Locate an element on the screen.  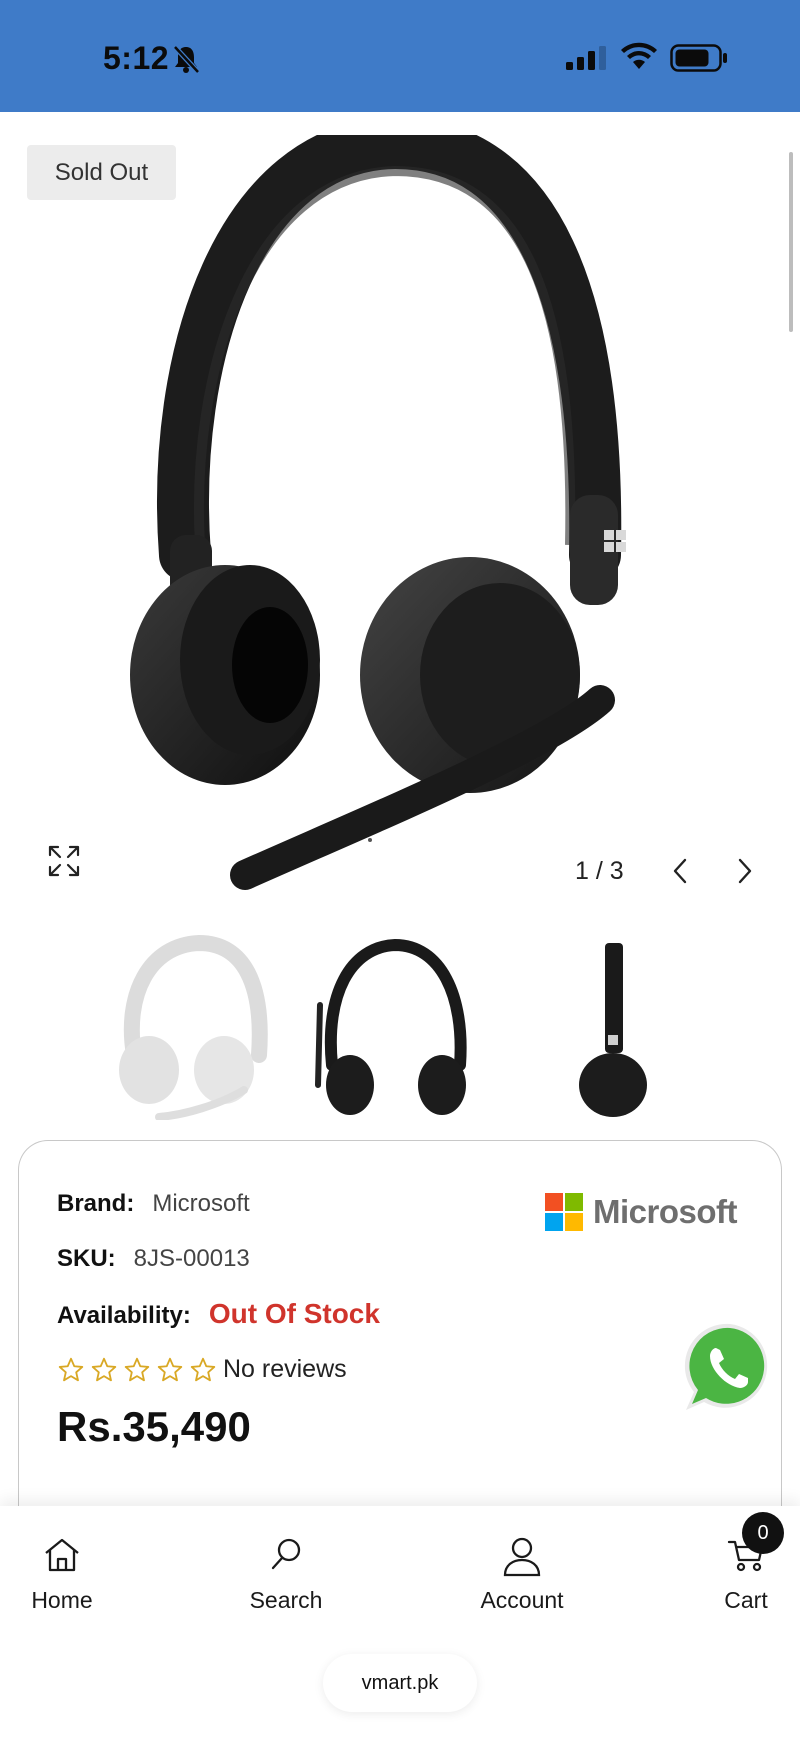
brand-logo: Microsoft is located at coordinates (641, 1212).